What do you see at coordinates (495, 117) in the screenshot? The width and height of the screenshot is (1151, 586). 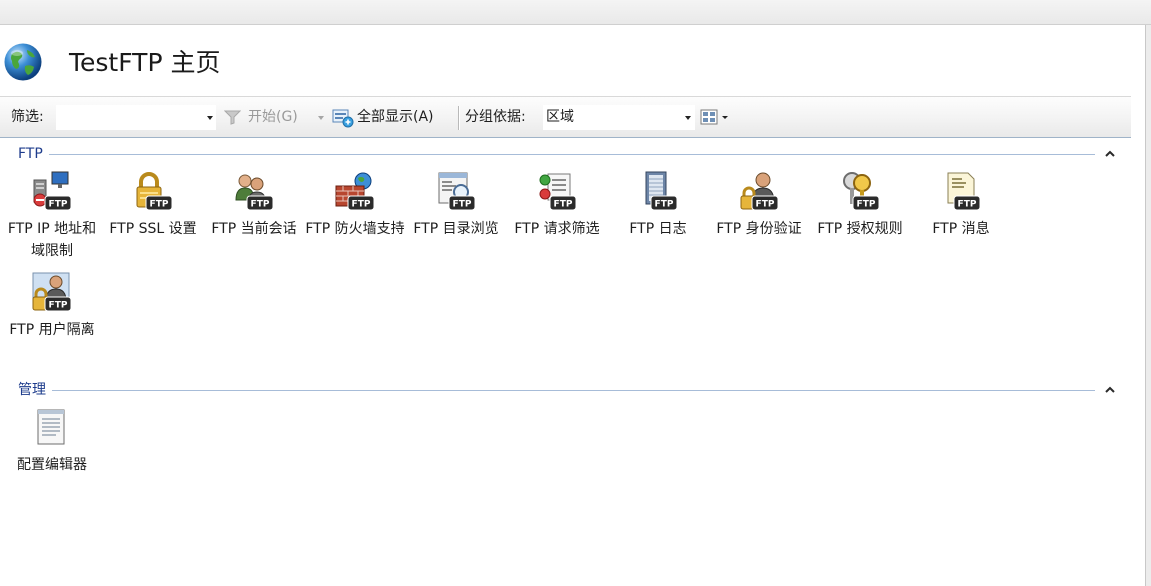 I see `group-by-label: 分组依据:` at bounding box center [495, 117].